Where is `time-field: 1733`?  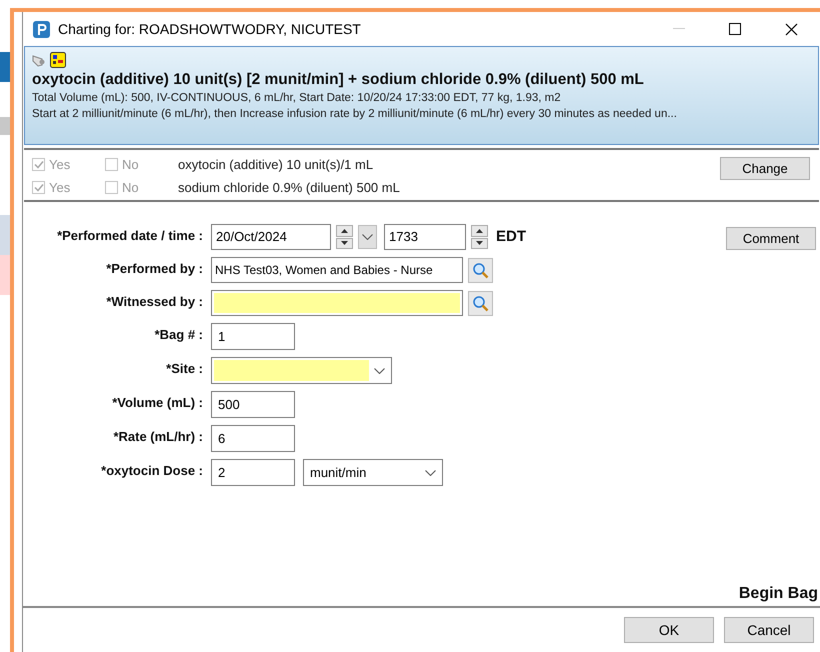 time-field: 1733 is located at coordinates (425, 237).